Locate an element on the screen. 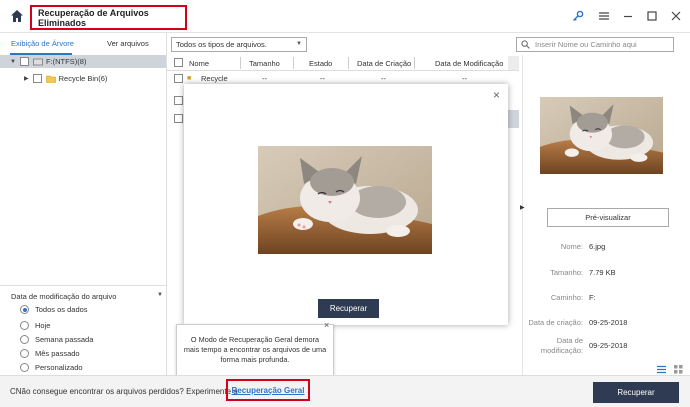  tree-item-recycle-bin: ▶ Recycle Bin(6) is located at coordinates (83, 78).